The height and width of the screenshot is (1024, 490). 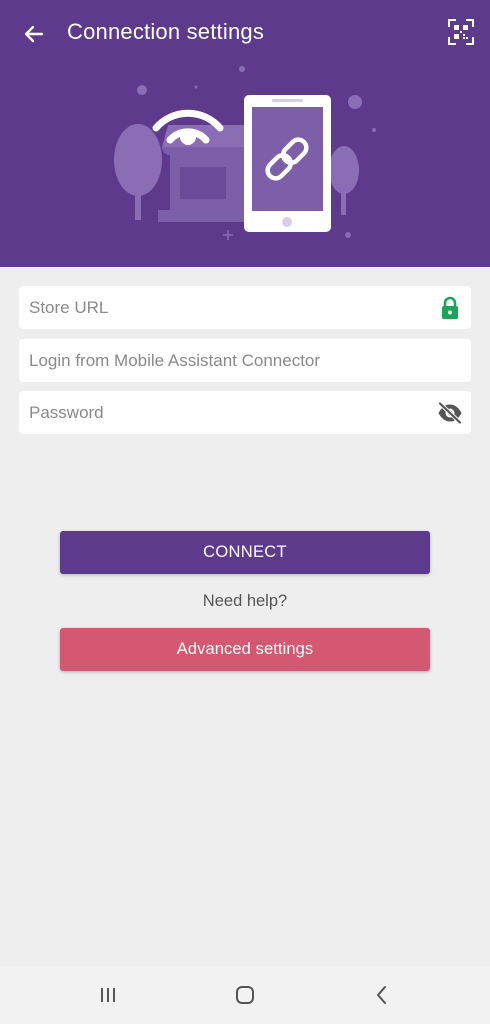 What do you see at coordinates (219, 412) in the screenshot?
I see `password-input` at bounding box center [219, 412].